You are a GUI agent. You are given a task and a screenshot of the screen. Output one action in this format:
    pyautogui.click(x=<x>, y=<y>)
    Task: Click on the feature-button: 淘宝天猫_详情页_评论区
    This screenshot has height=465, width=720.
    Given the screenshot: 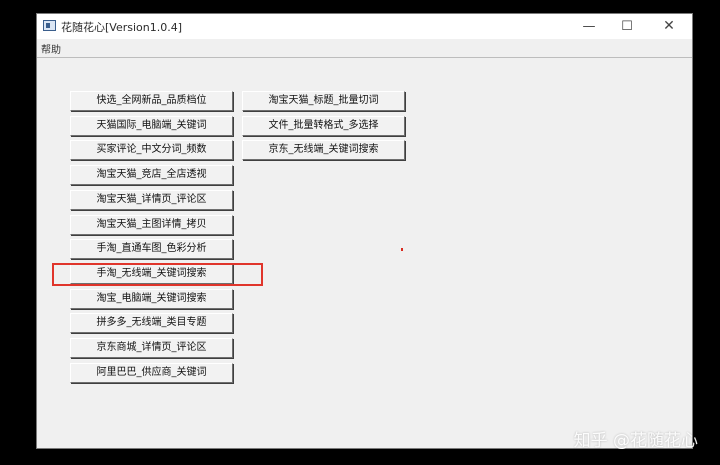 What is the action you would take?
    pyautogui.click(x=151, y=200)
    